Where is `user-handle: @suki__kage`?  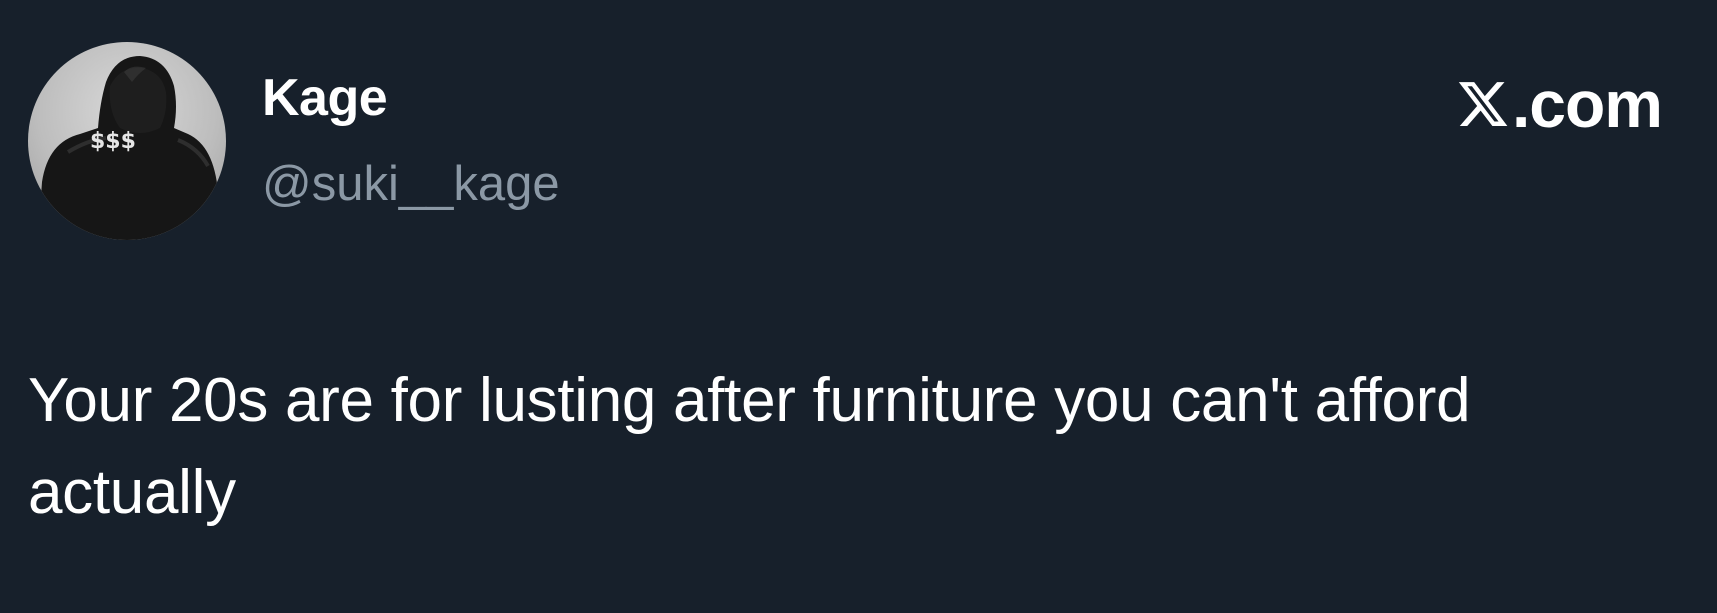
user-handle: @suki__kage is located at coordinates (411, 184).